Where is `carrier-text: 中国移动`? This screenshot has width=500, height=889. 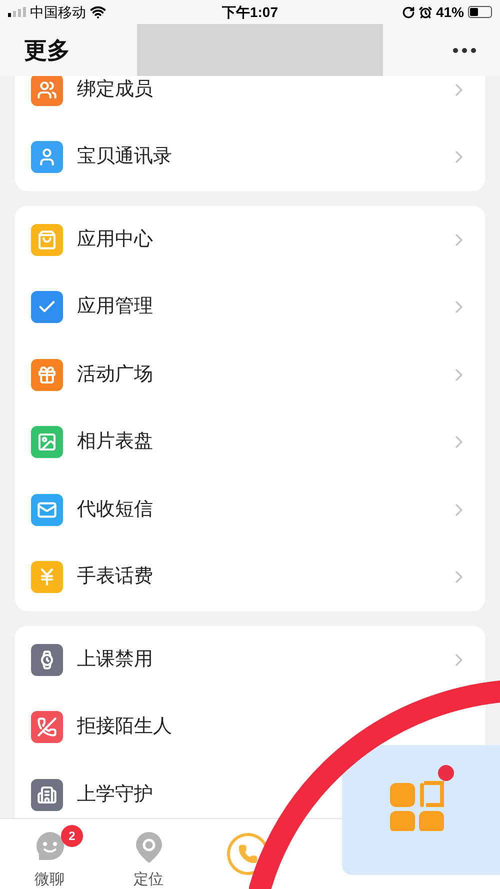 carrier-text: 中国移动 is located at coordinates (58, 12).